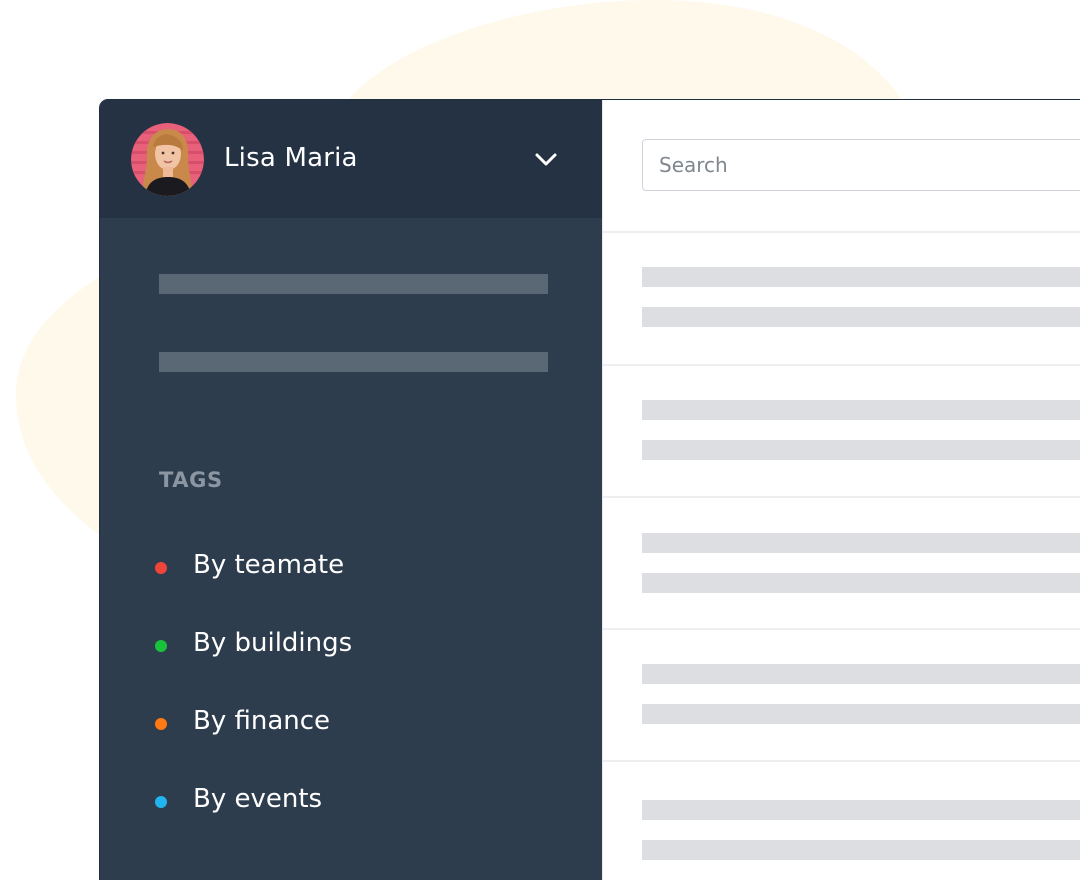 Image resolution: width=1080 pixels, height=880 pixels. I want to click on tag-label: By teamate, so click(269, 565).